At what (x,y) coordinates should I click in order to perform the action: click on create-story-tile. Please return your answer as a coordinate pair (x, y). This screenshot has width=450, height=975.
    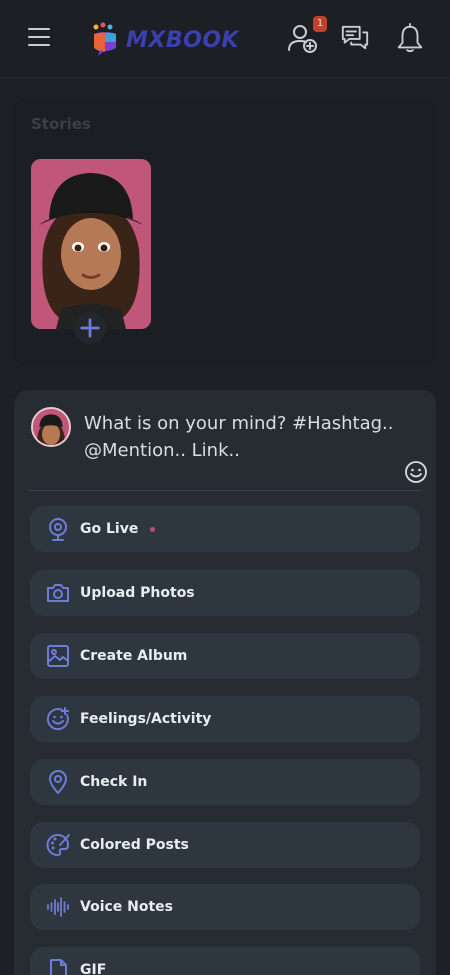
    Looking at the image, I should click on (91, 244).